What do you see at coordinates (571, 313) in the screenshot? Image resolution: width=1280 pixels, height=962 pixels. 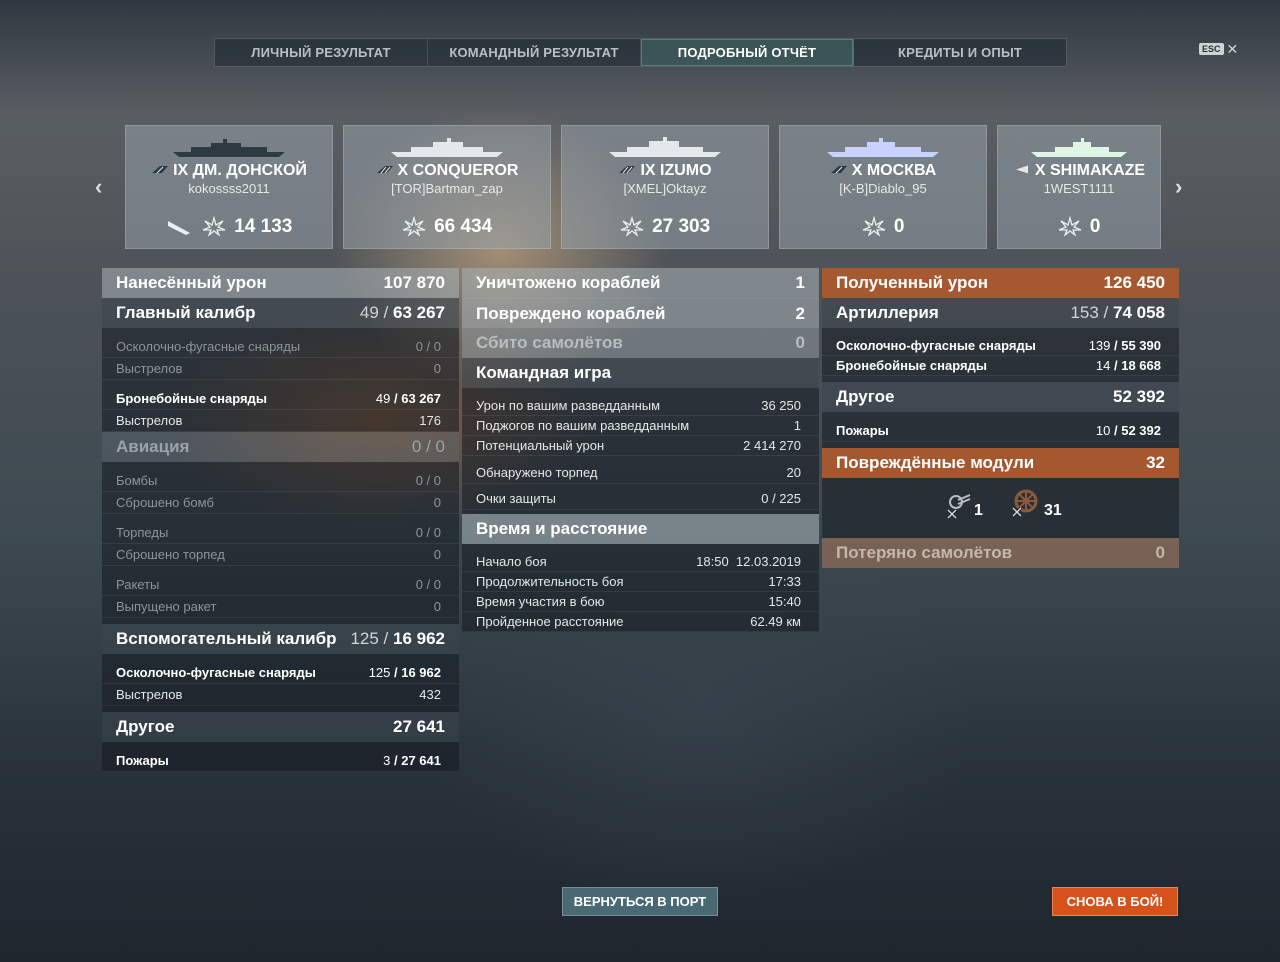 I see `section-title: Повреждено кораблей` at bounding box center [571, 313].